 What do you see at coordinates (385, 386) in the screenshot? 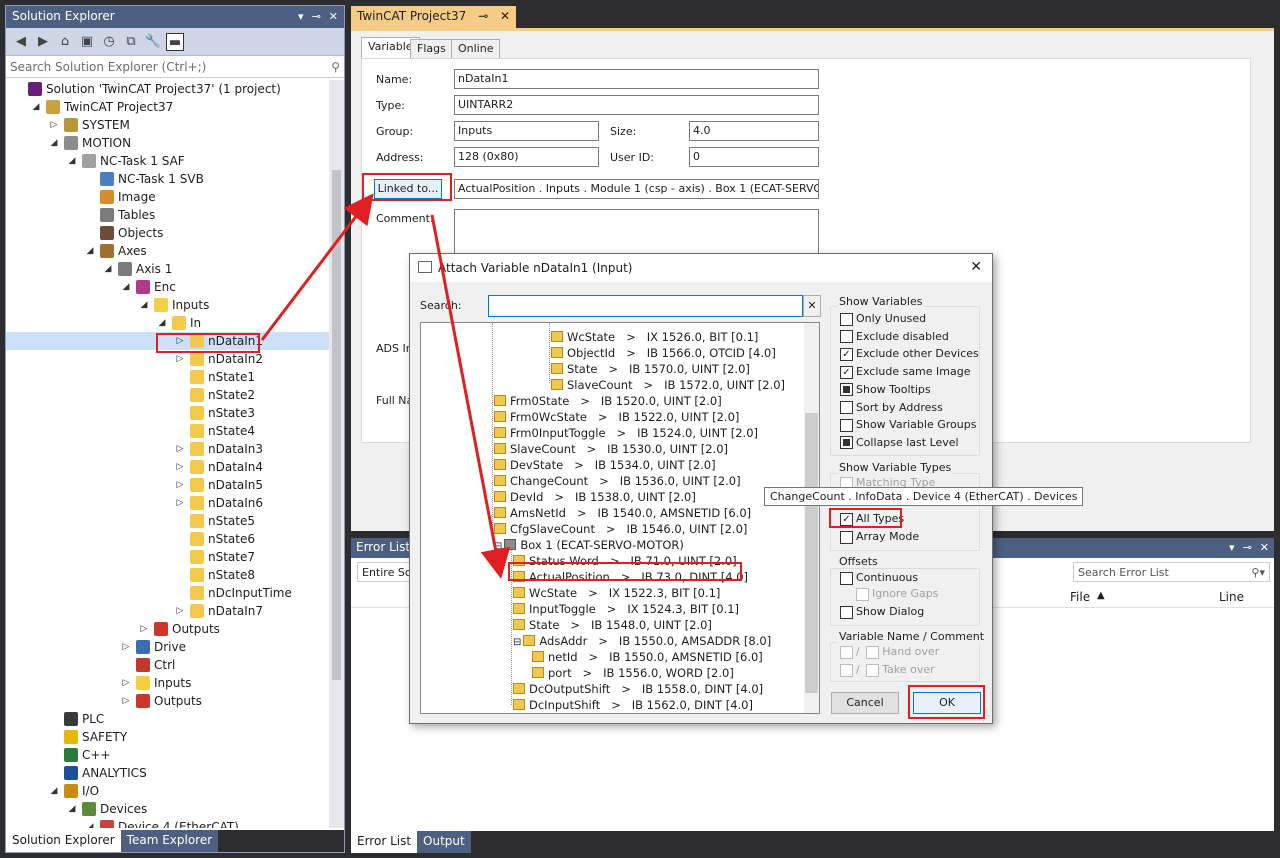
I see `annotation-arrows` at bounding box center [385, 386].